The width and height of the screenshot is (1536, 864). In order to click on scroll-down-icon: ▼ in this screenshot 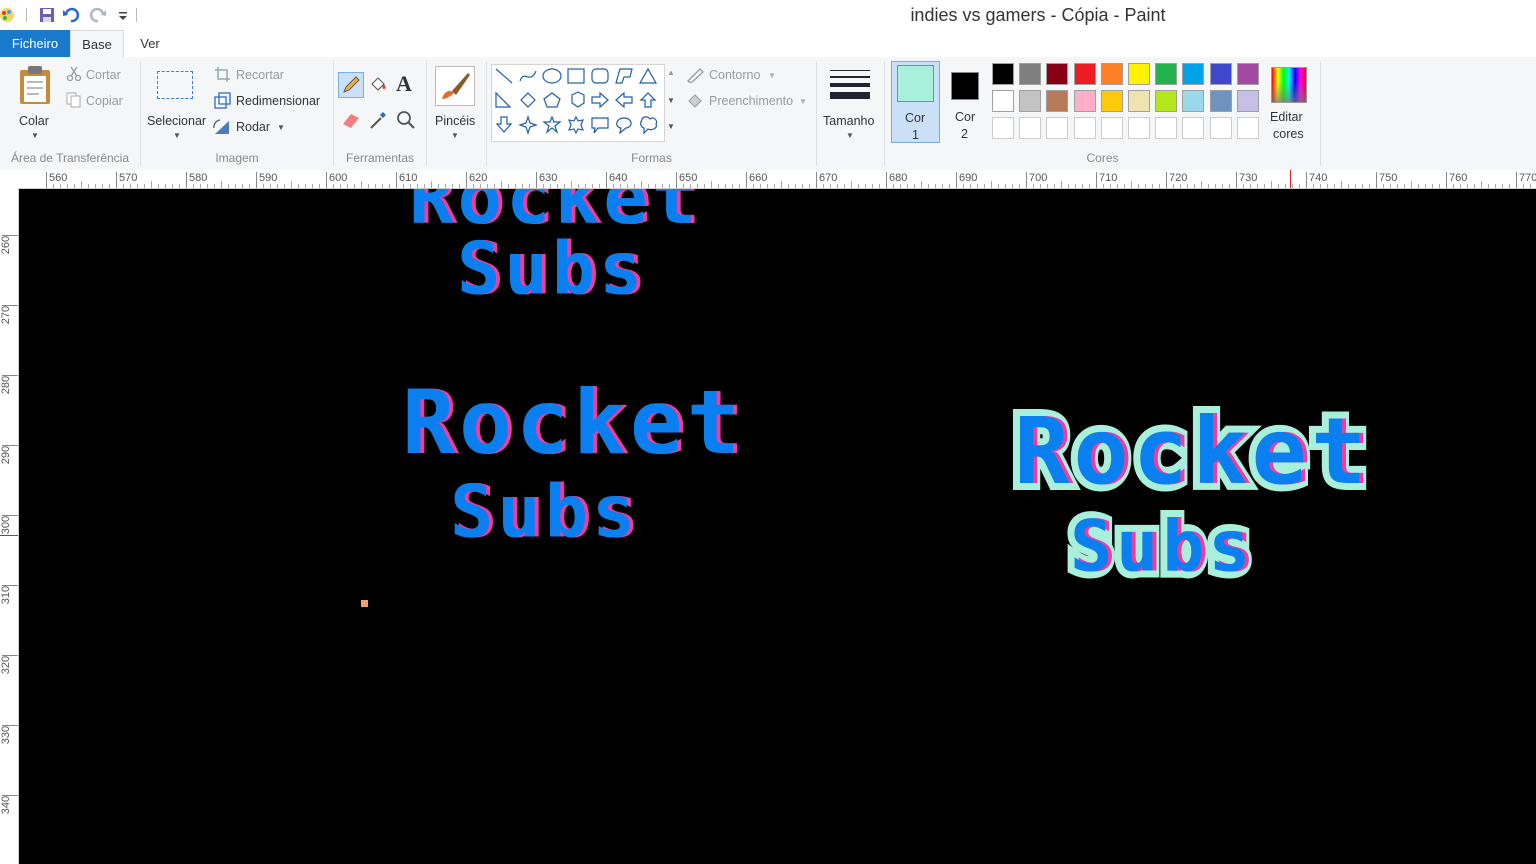, I will do `click(671, 100)`.